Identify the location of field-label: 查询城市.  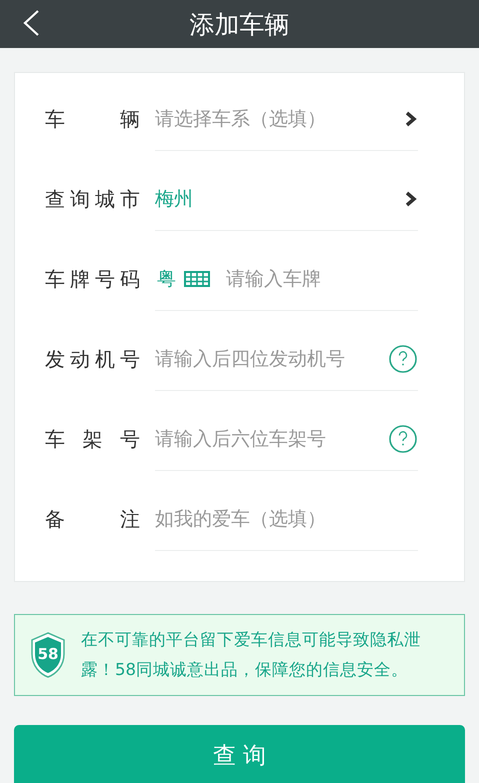
(92, 199).